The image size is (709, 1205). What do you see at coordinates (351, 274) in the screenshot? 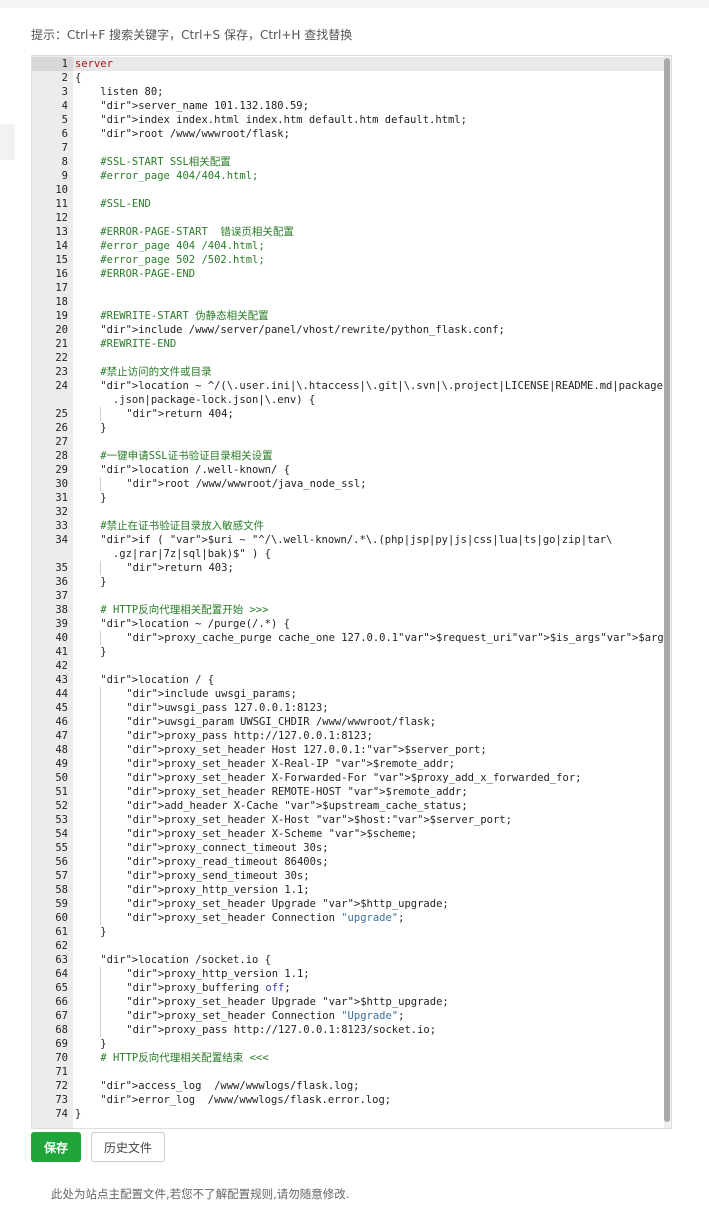
I see `code-line: 16 #ERROR-PAGE-END` at bounding box center [351, 274].